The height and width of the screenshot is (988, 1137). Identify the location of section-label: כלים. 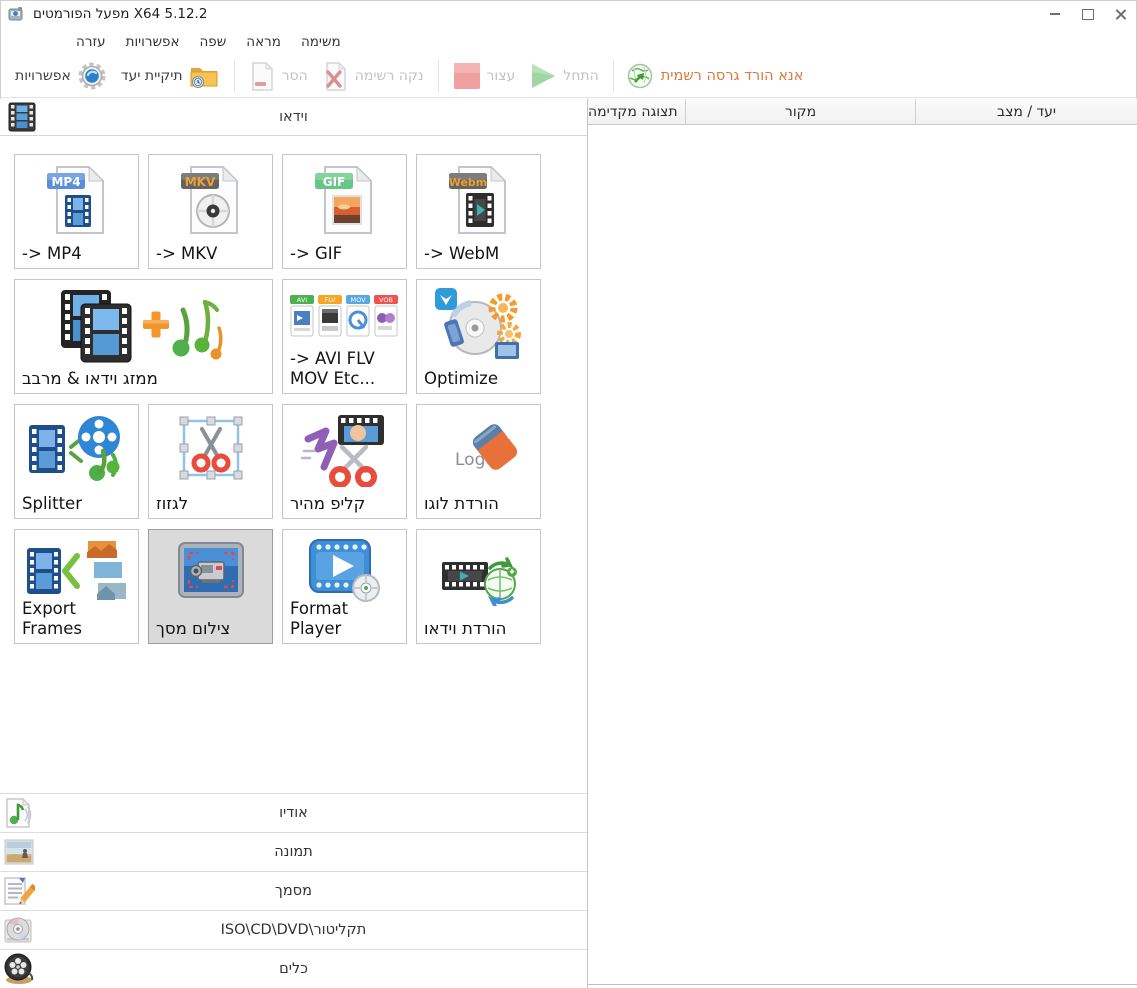
(293, 969).